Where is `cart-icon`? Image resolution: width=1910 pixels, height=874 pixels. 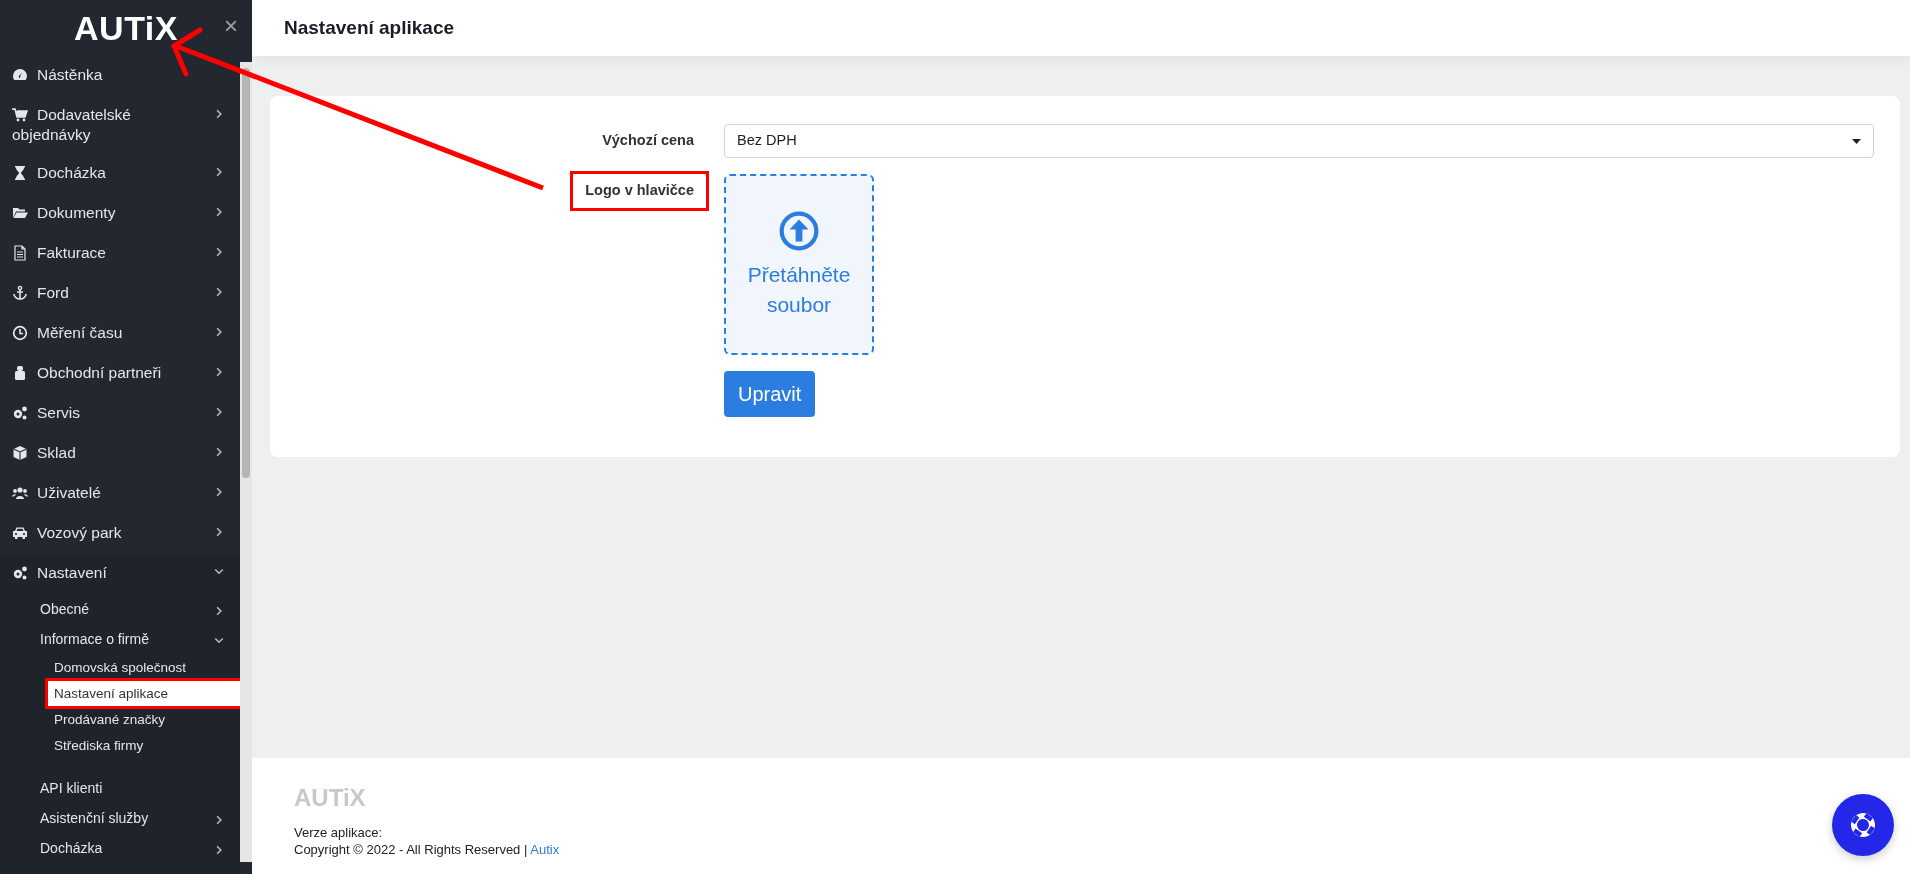
cart-icon is located at coordinates (20, 115).